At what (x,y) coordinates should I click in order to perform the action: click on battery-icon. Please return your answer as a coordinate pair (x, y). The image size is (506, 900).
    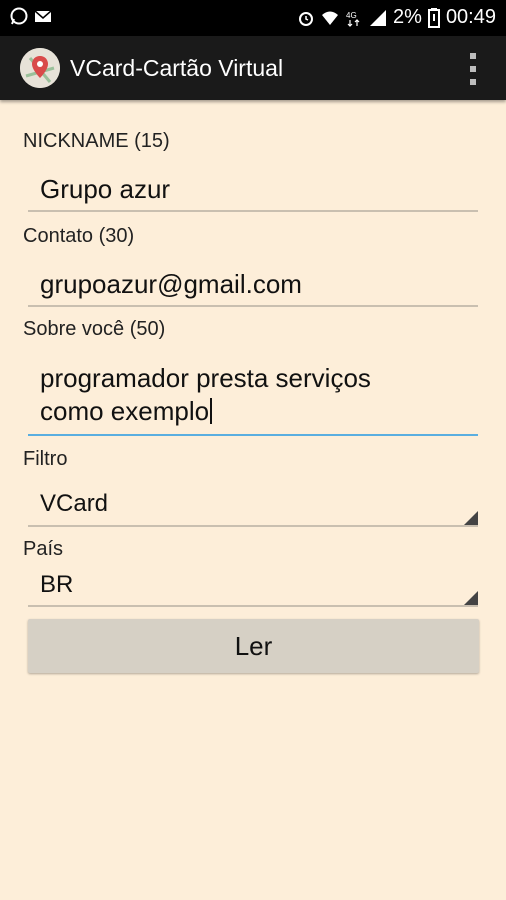
    Looking at the image, I should click on (433, 17).